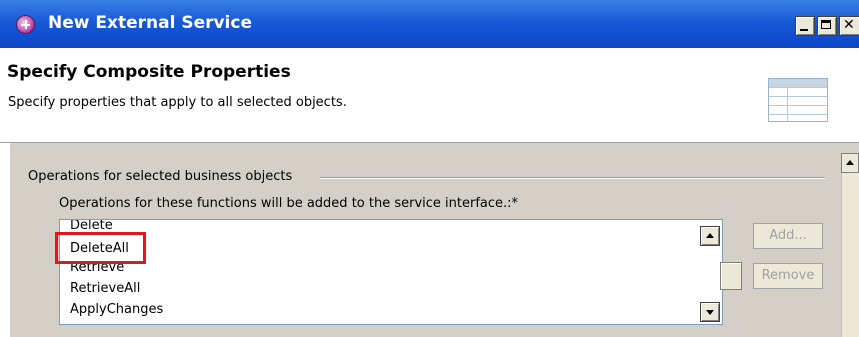 The height and width of the screenshot is (337, 859). I want to click on list-item: RetrieveAll, so click(105, 289).